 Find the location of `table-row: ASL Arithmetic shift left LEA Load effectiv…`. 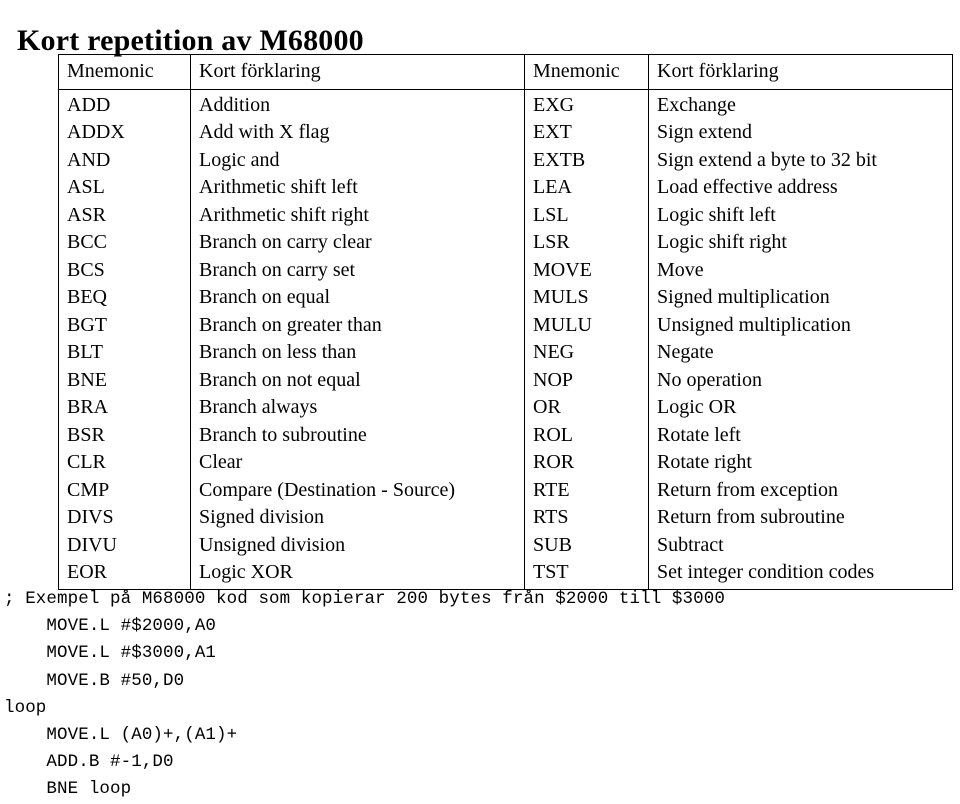

table-row: ASL Arithmetic shift left LEA Load effectiv… is located at coordinates (505, 187).